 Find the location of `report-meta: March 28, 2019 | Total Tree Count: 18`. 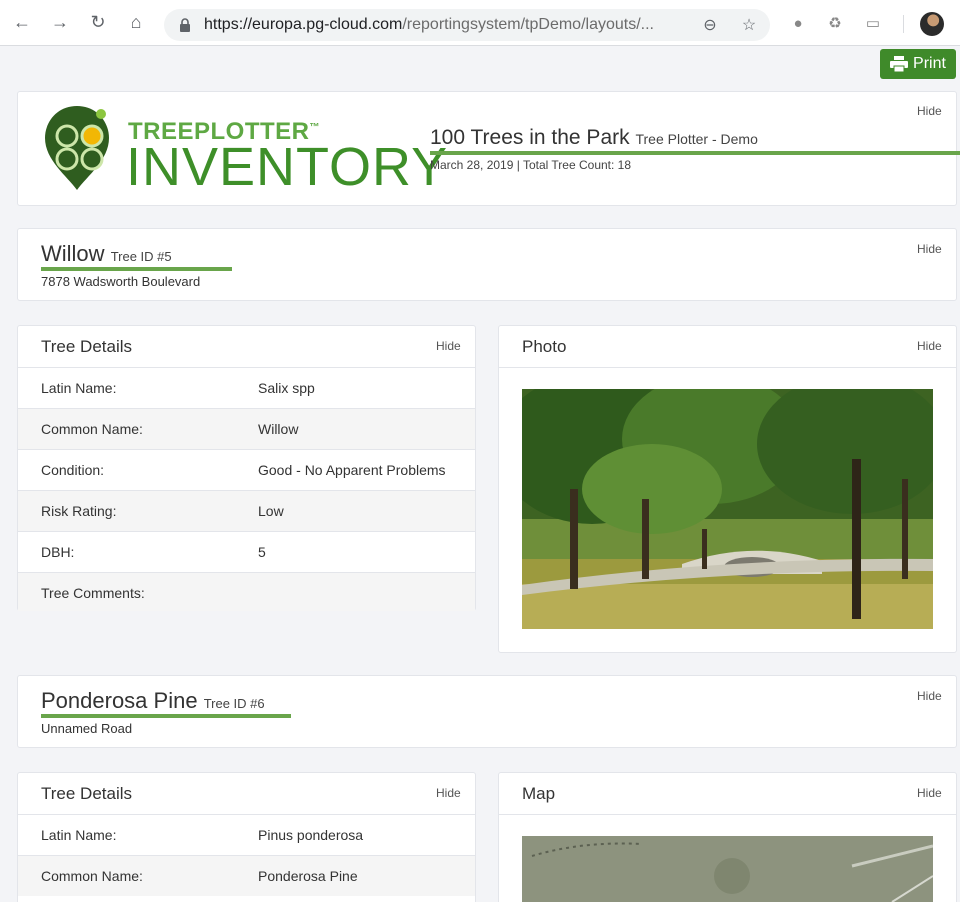

report-meta: March 28, 2019 | Total Tree Count: 18 is located at coordinates (531, 165).